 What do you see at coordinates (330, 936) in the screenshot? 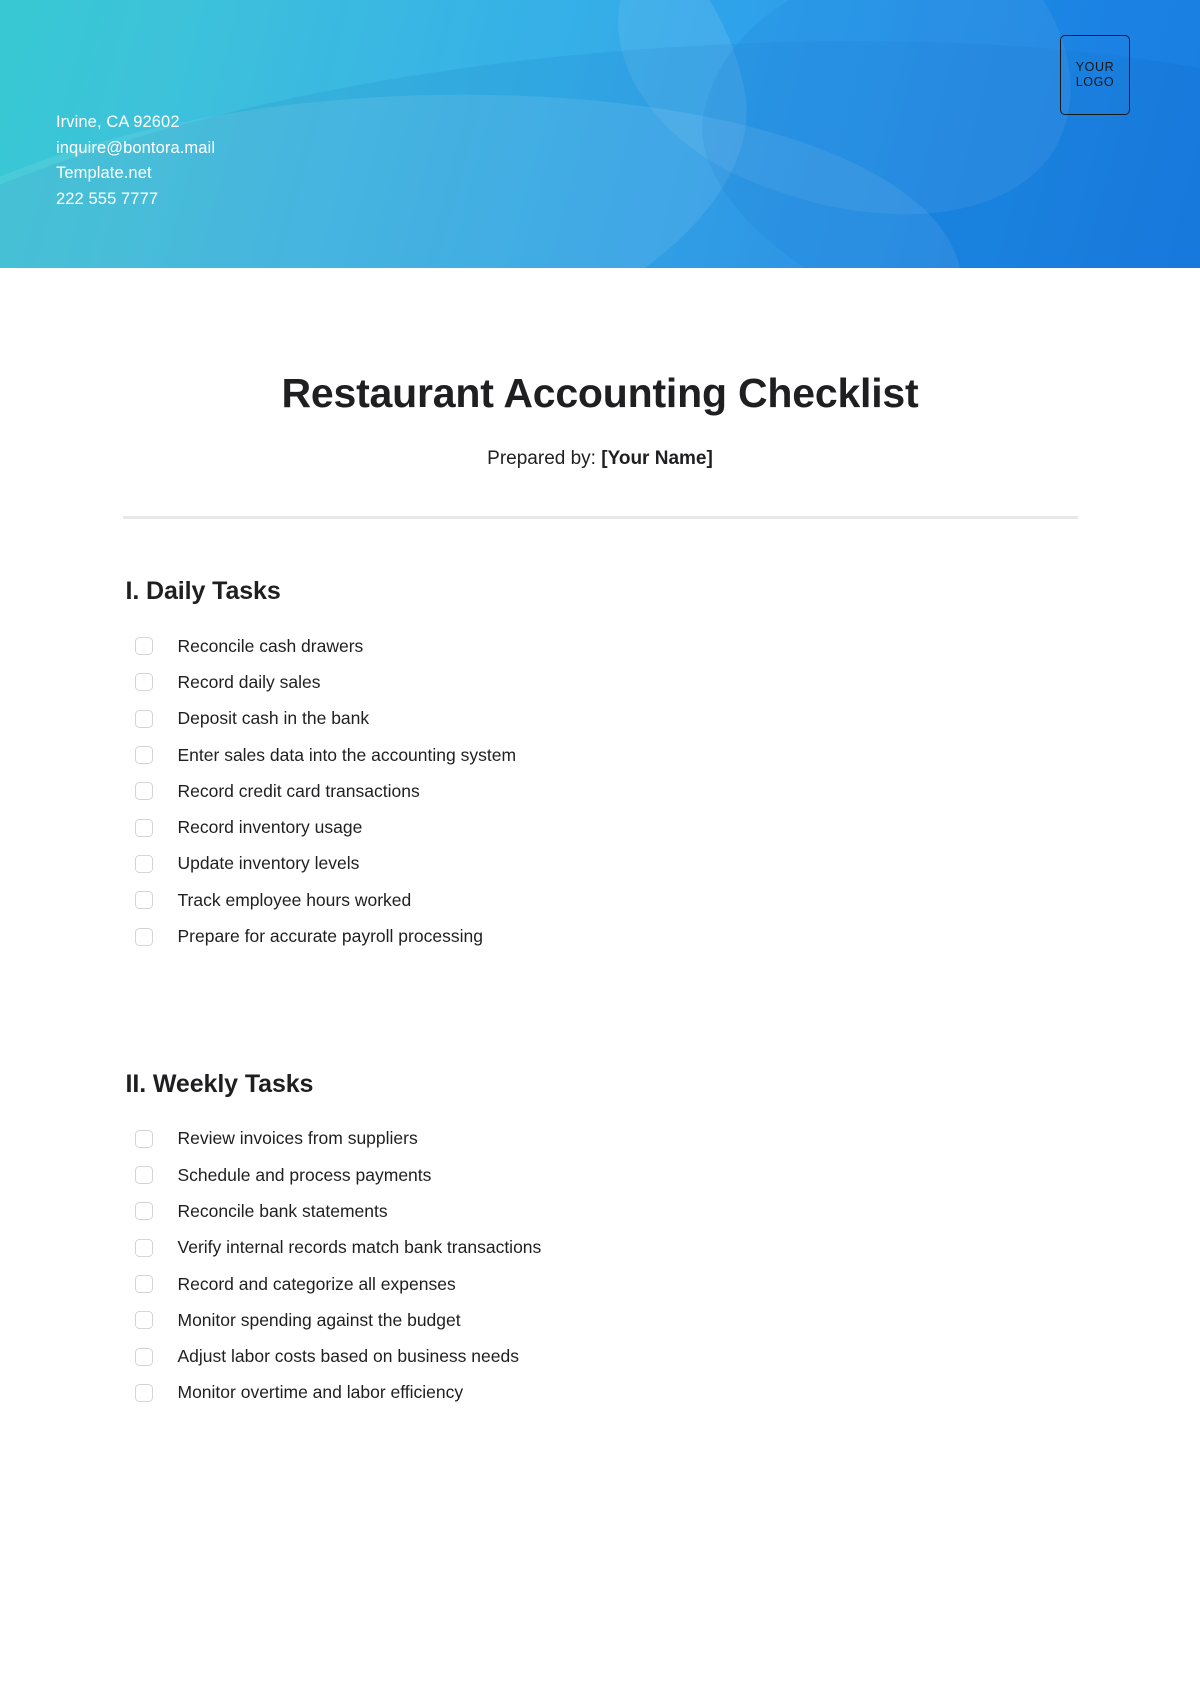
I see `task-label: Prepare for accurate payroll processing` at bounding box center [330, 936].